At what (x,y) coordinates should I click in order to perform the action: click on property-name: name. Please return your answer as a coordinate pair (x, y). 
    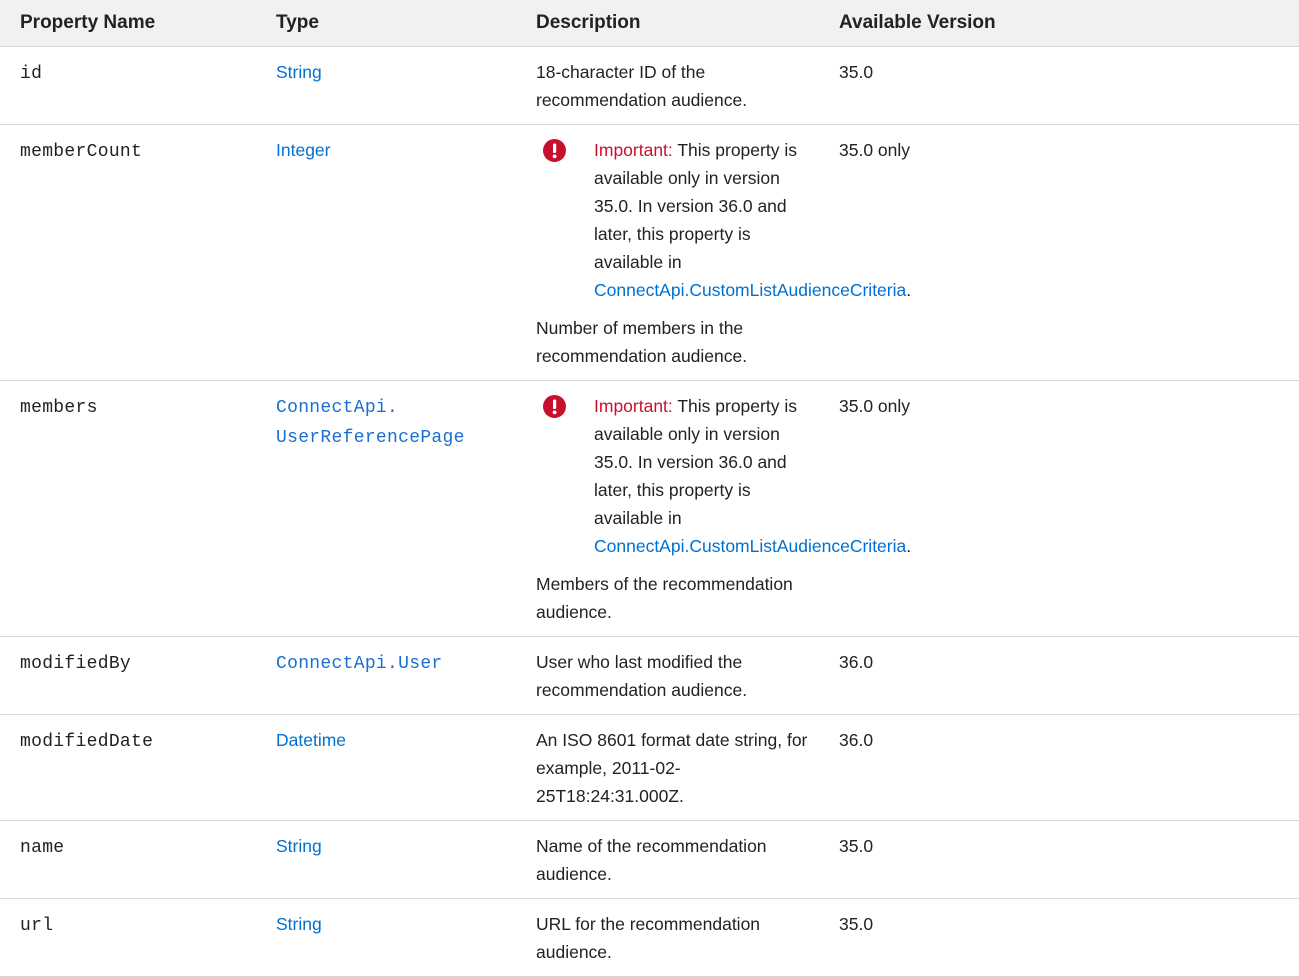
    Looking at the image, I should click on (42, 848).